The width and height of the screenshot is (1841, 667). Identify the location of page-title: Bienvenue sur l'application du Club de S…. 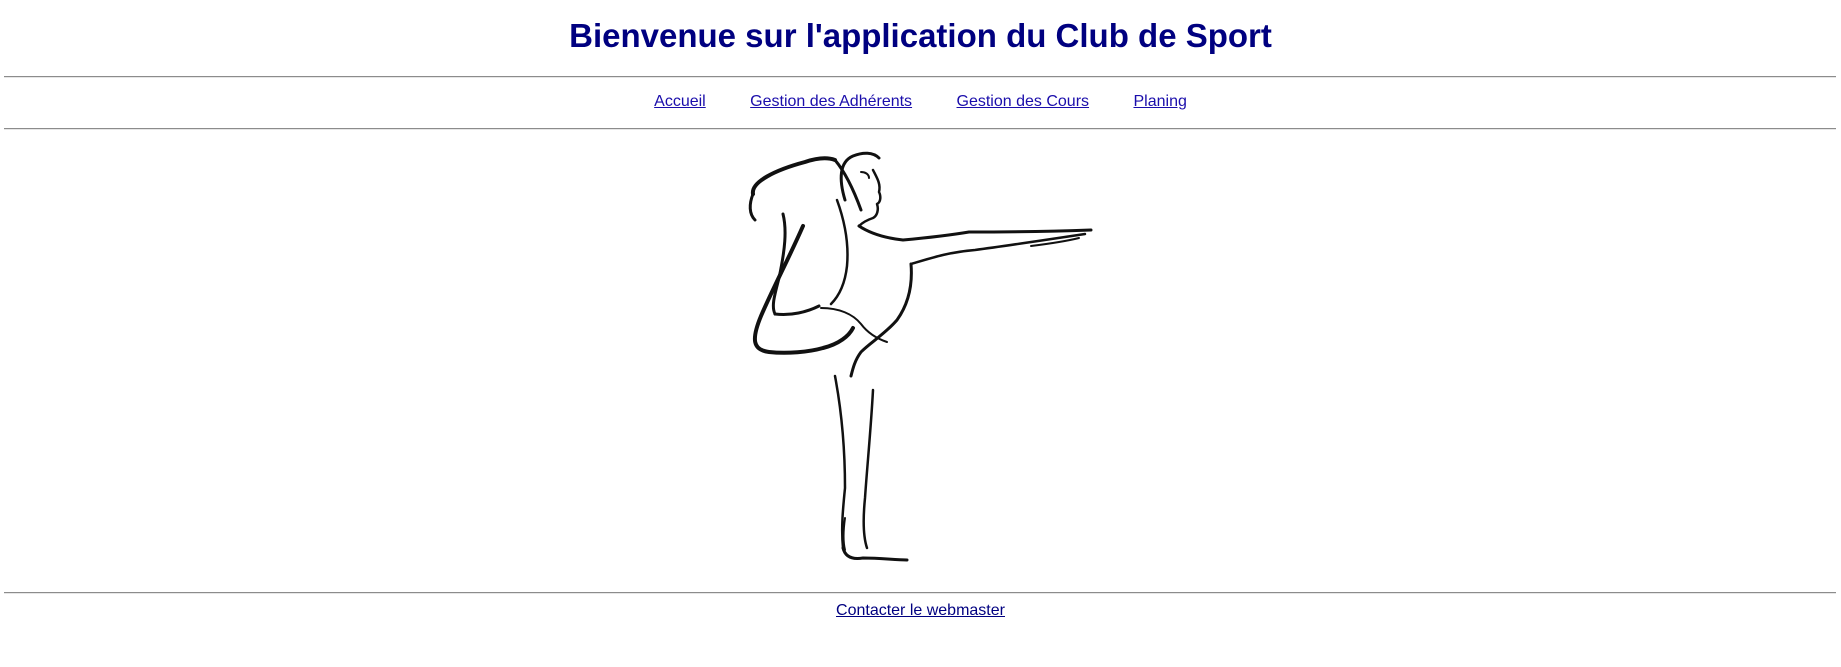
(920, 35).